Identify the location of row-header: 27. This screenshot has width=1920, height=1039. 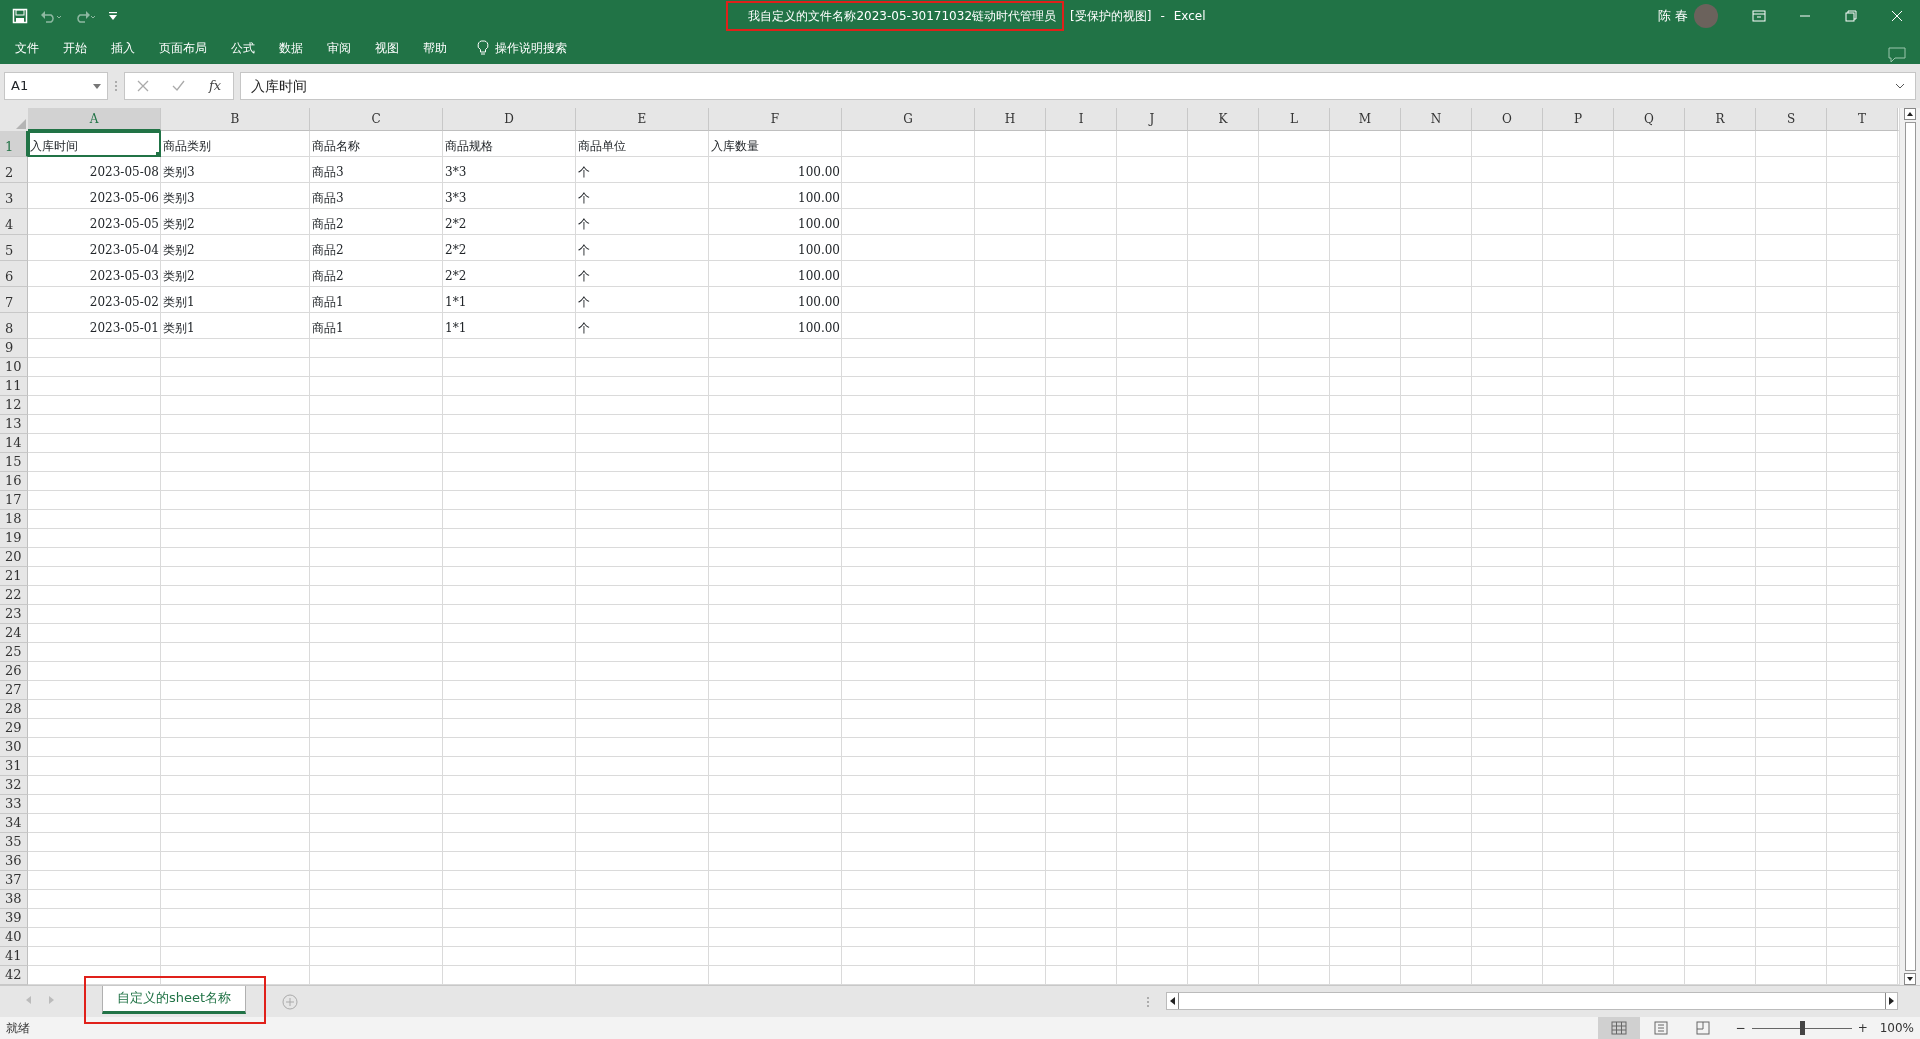
(14, 690).